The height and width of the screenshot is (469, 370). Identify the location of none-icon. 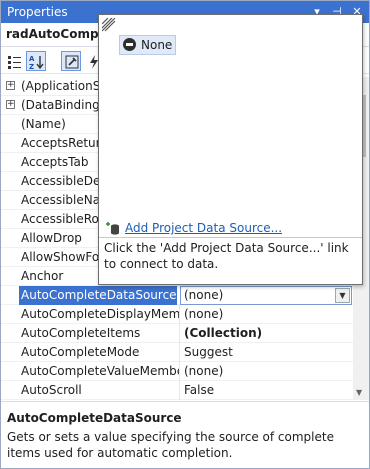
(129, 44).